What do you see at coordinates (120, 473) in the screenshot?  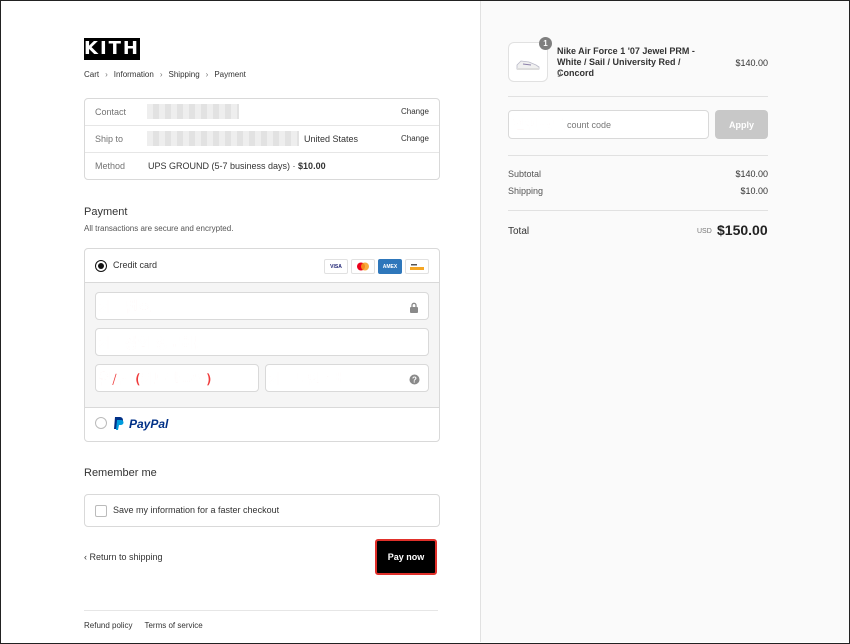 I see `remember-title: Remember me` at bounding box center [120, 473].